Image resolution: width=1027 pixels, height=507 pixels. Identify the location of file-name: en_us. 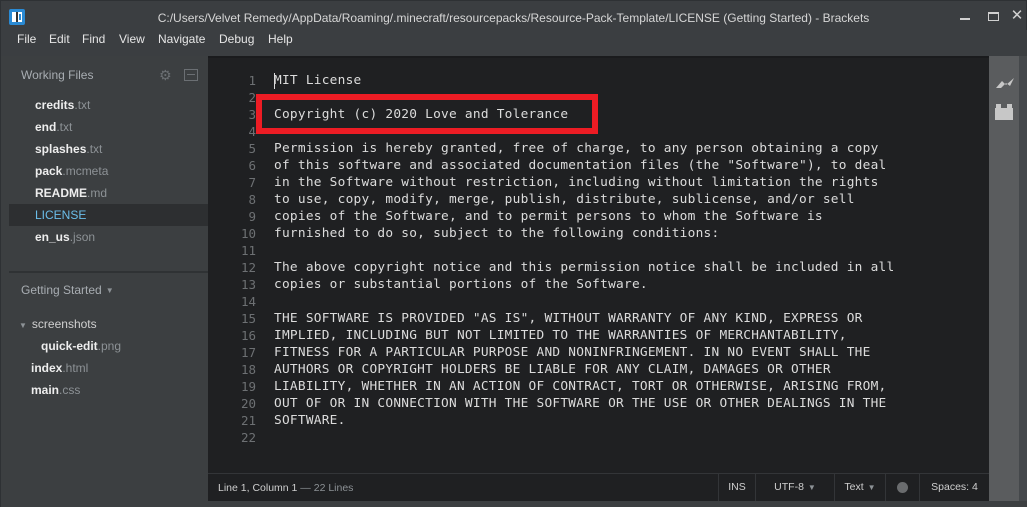
(52, 237).